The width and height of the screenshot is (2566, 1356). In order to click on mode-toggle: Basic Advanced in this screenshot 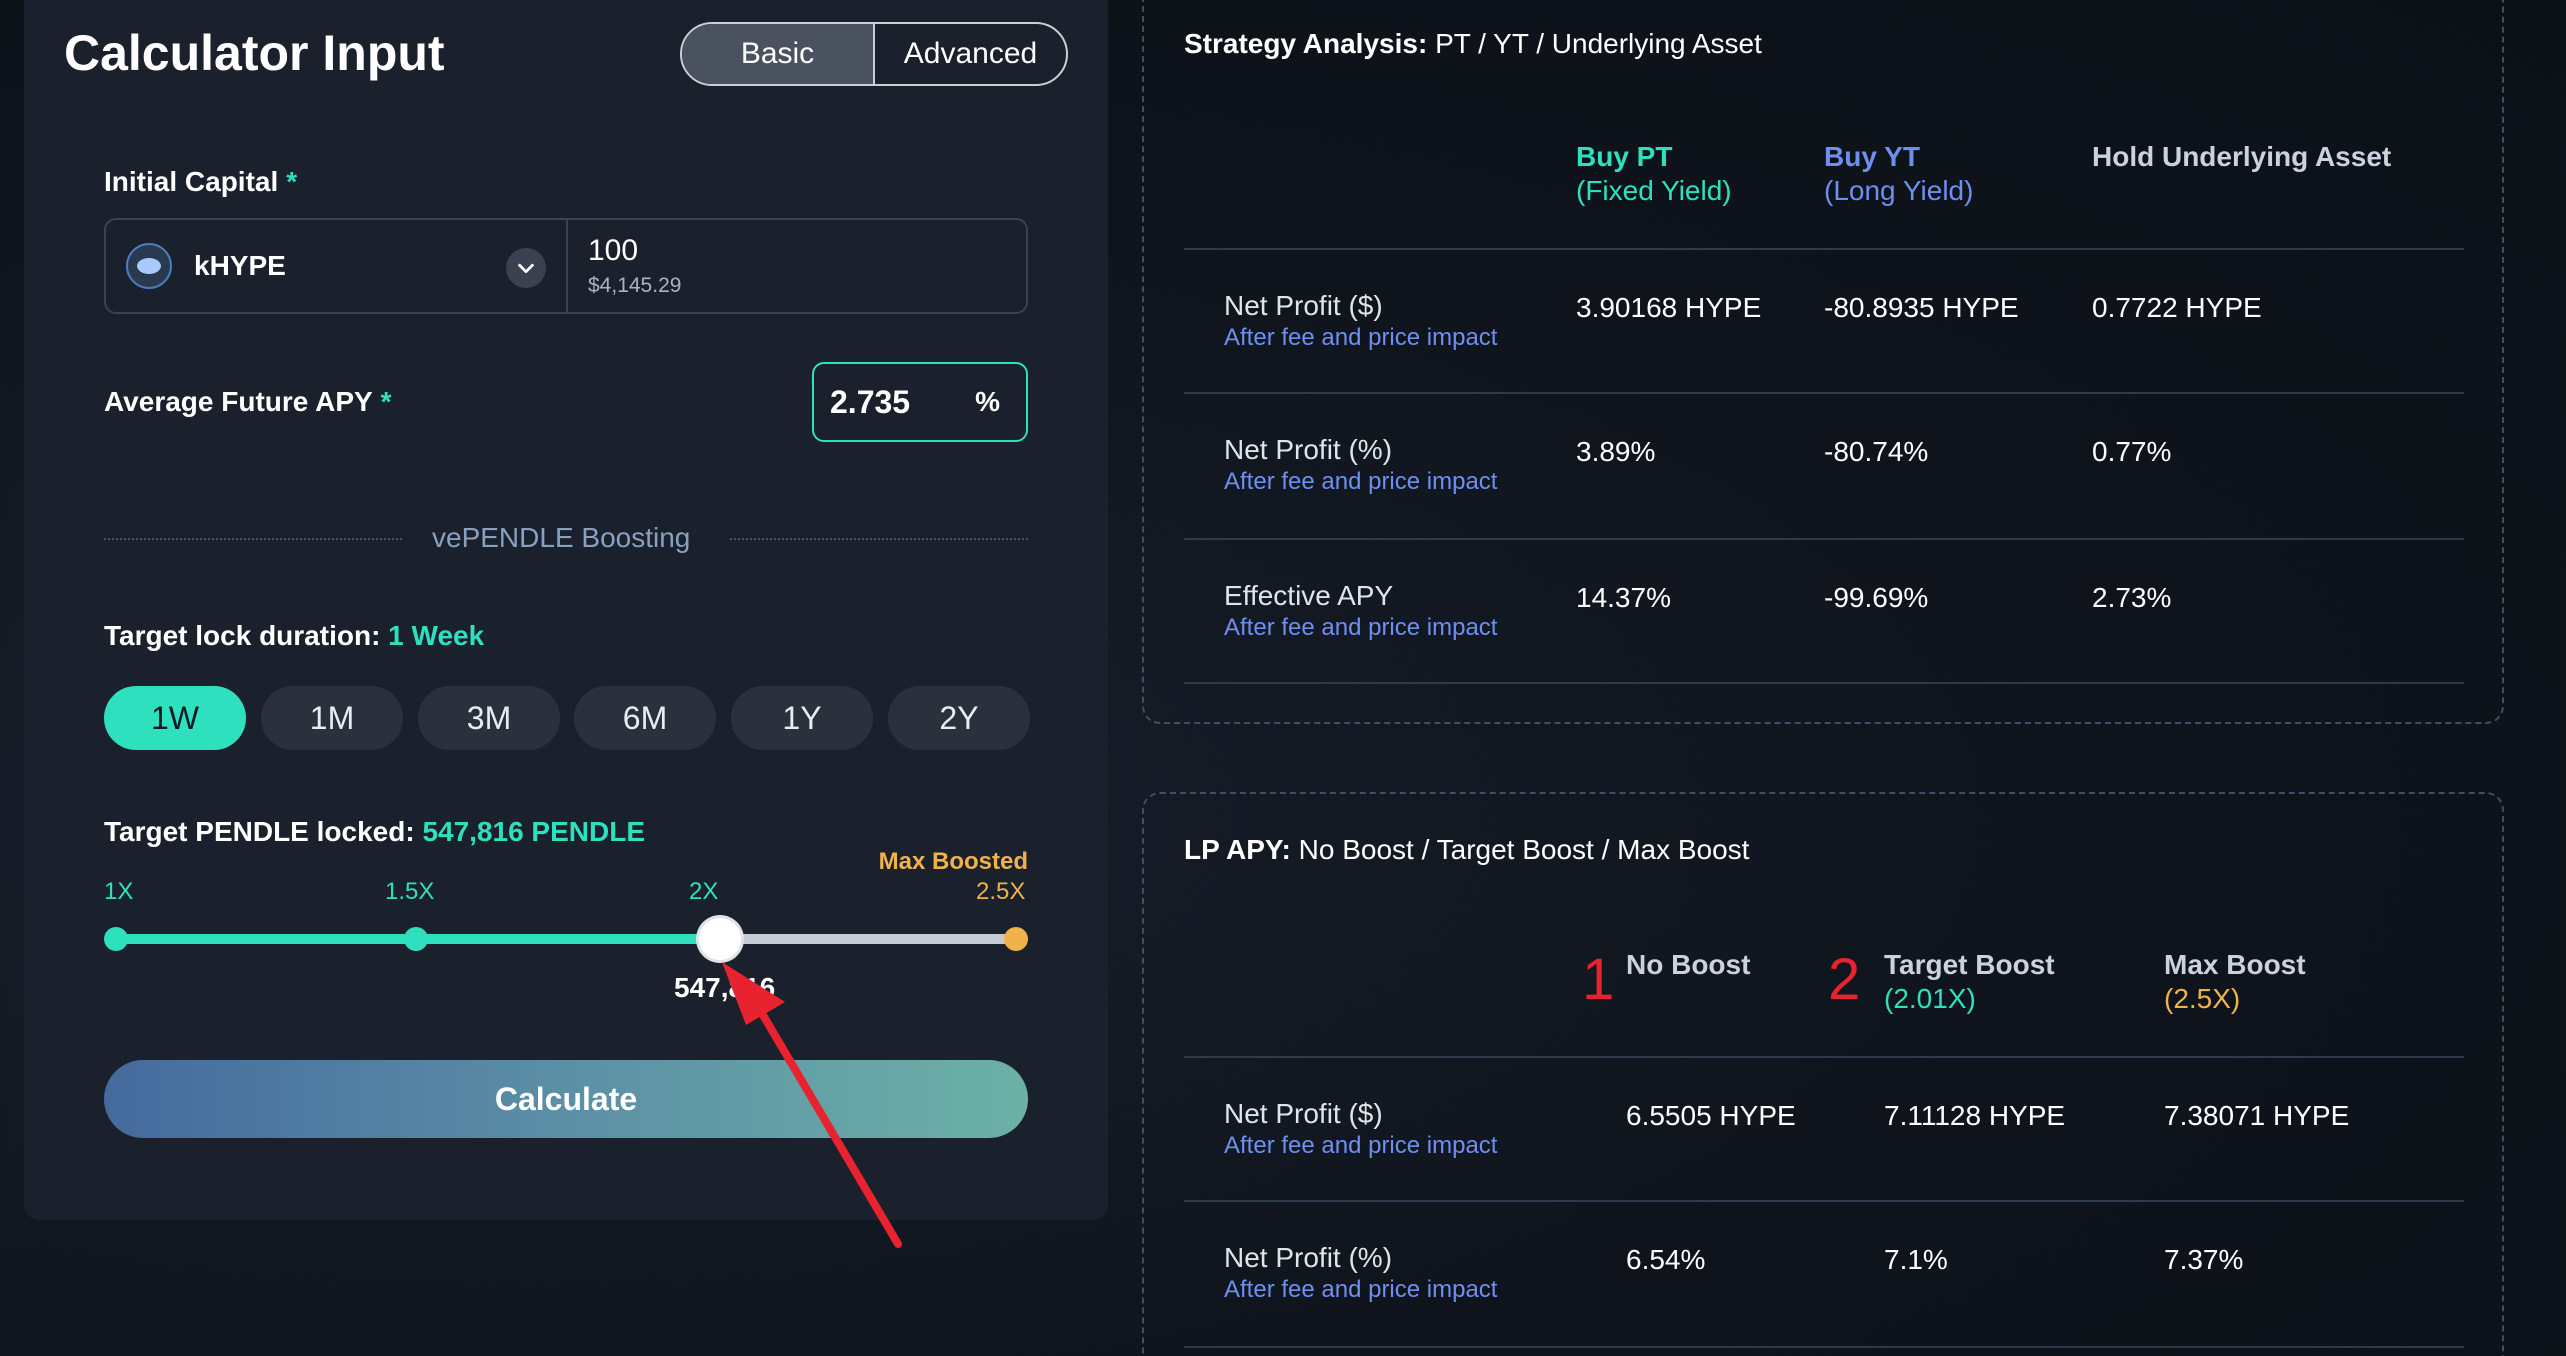, I will do `click(874, 54)`.